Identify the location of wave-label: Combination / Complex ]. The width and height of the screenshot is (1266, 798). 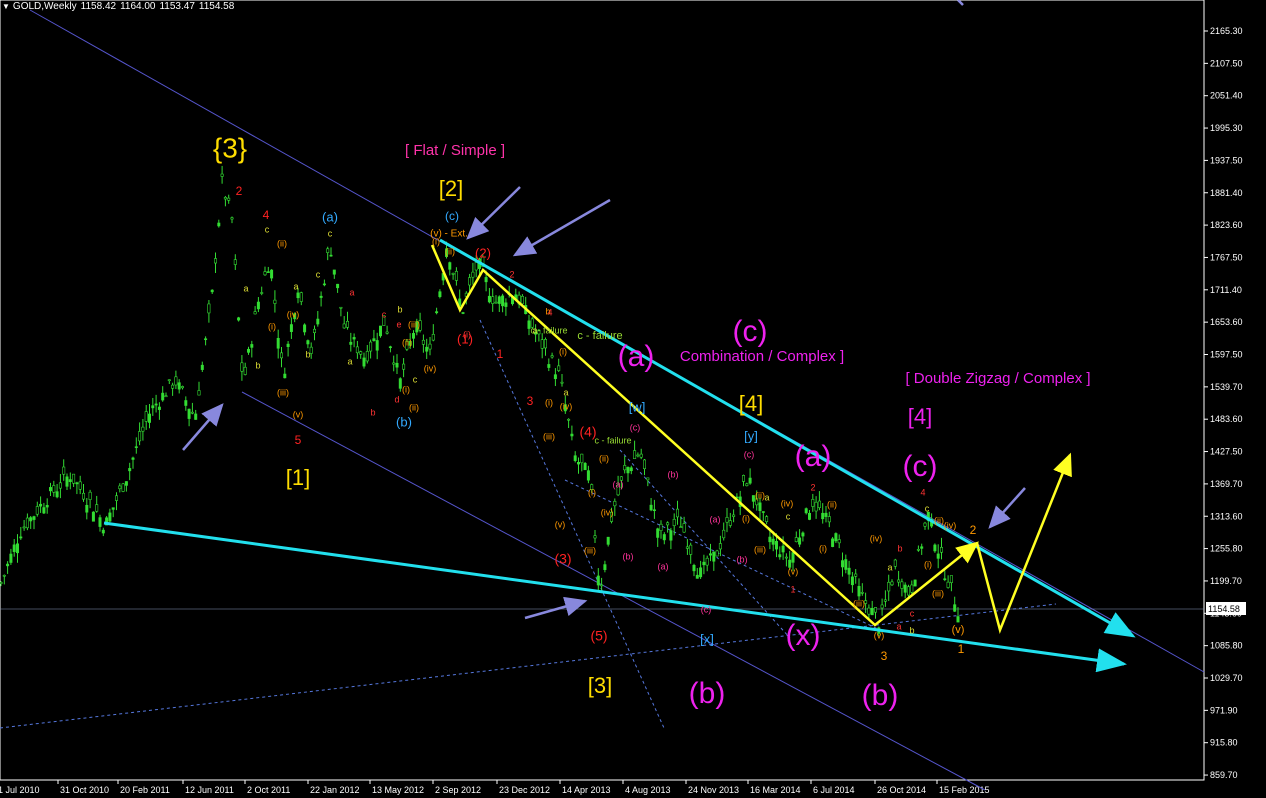
(762, 356).